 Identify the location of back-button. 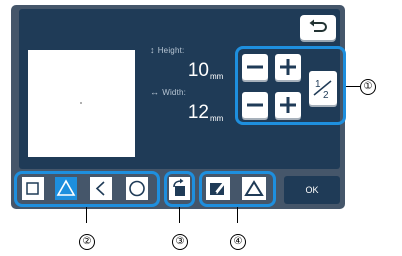
(318, 27).